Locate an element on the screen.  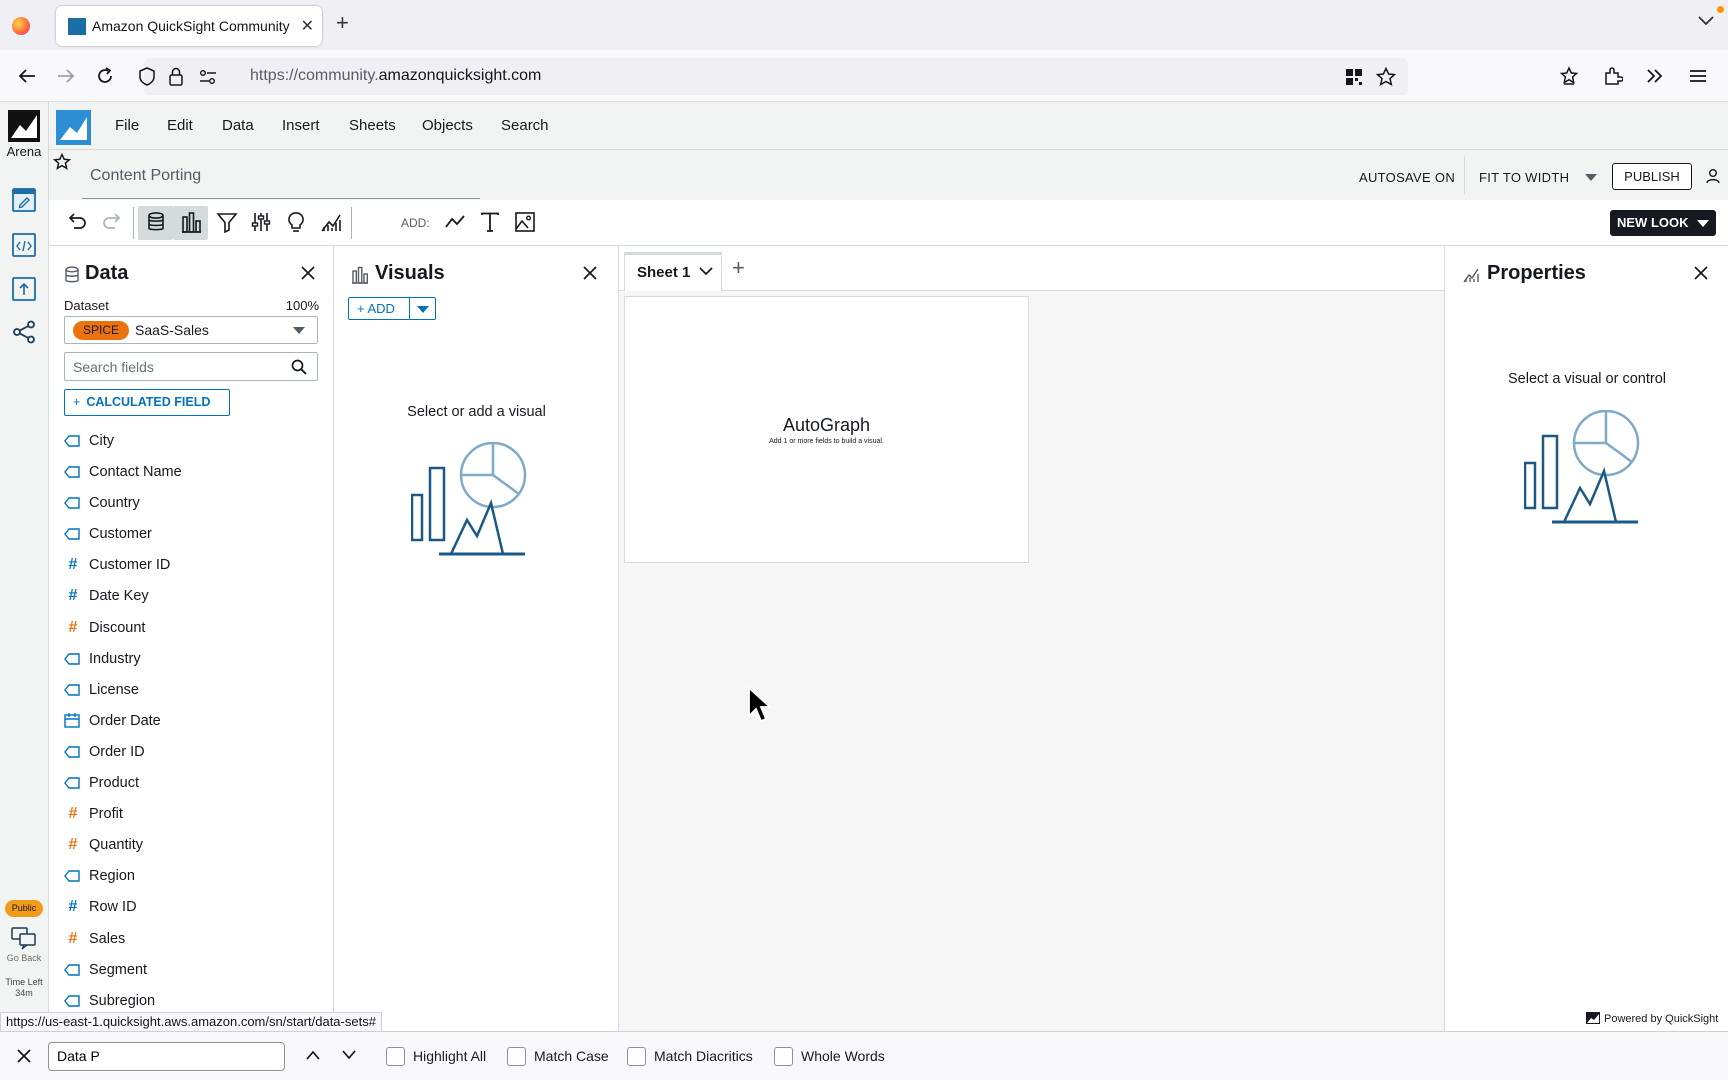
search-fields-input is located at coordinates (173, 367).